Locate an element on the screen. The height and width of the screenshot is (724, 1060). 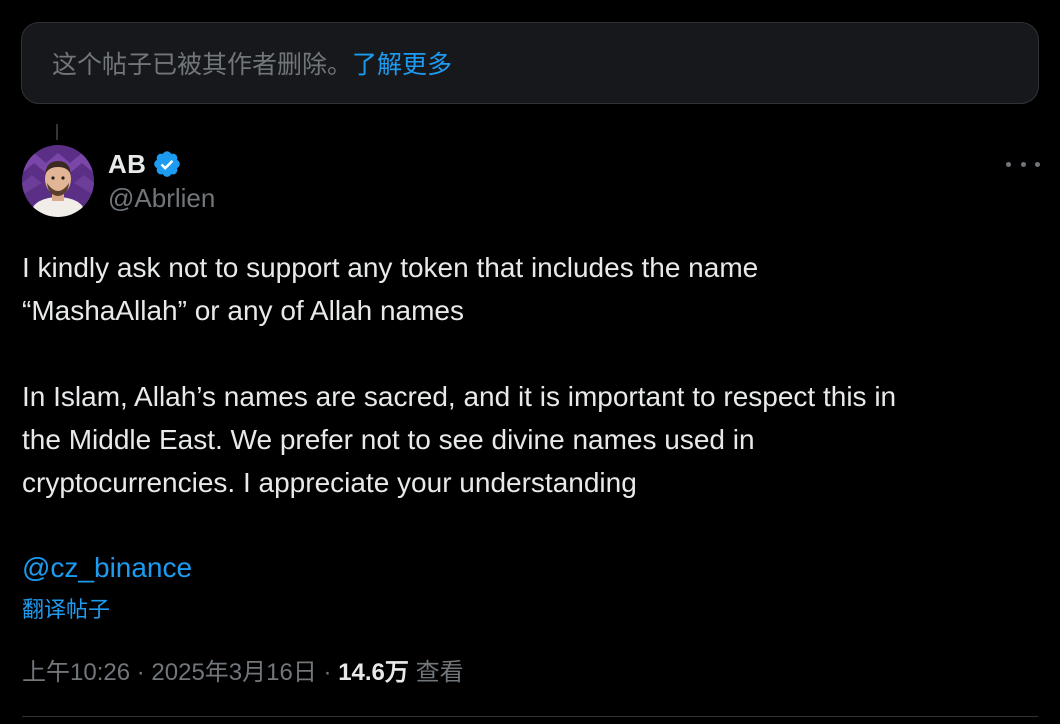
post-metadata: 上午10:26 · 2025年3月16日 · 14.6万 查看 is located at coordinates (243, 673).